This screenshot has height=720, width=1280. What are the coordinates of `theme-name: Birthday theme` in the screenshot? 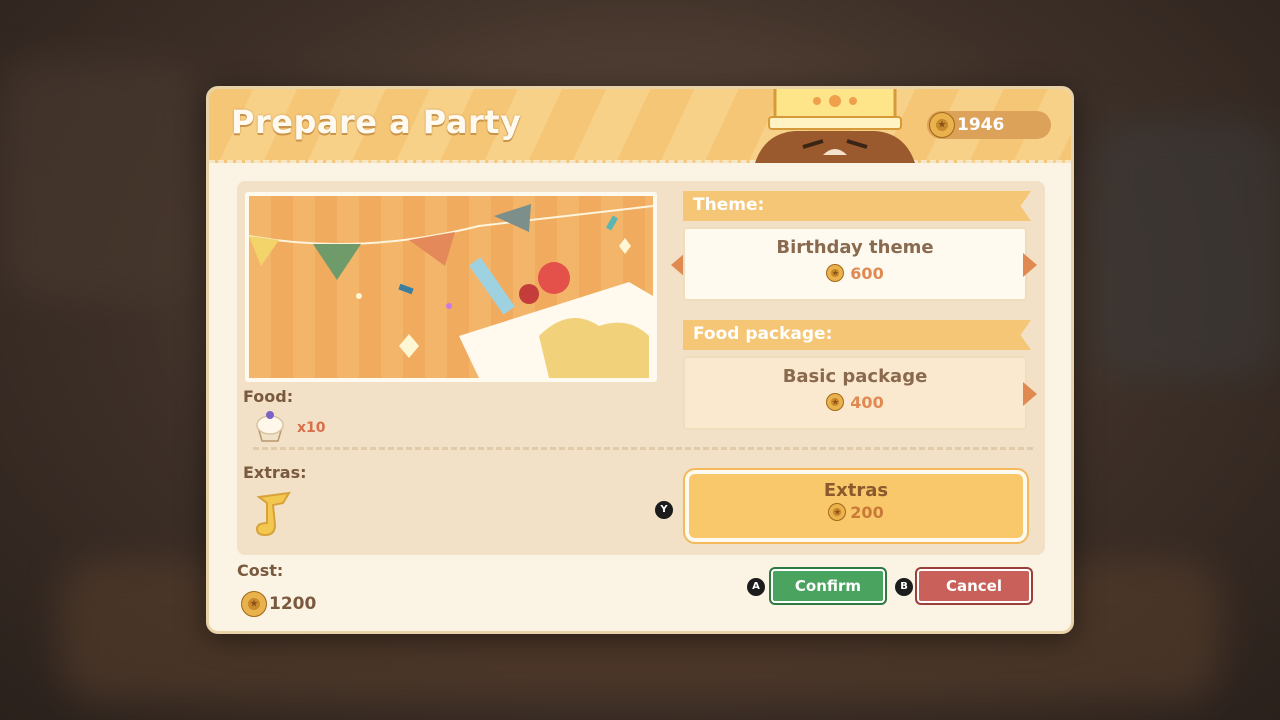 It's located at (855, 247).